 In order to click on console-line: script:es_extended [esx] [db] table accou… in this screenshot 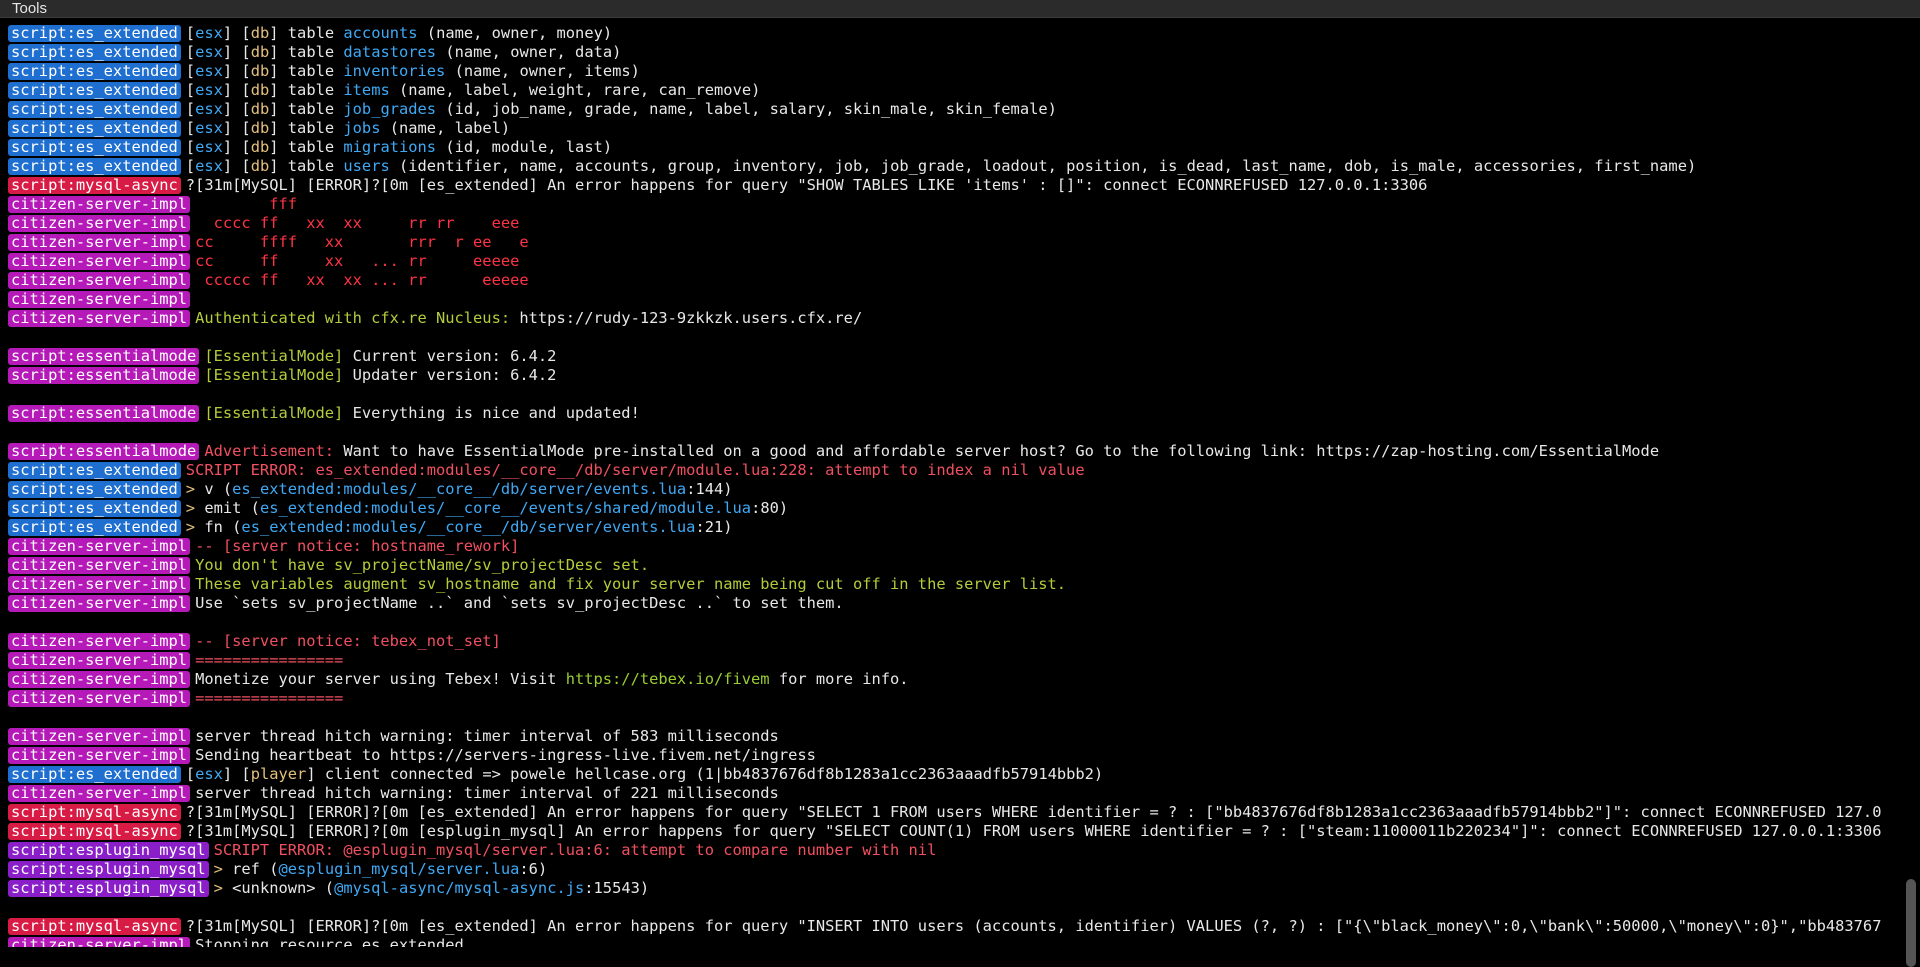, I will do `click(952, 33)`.